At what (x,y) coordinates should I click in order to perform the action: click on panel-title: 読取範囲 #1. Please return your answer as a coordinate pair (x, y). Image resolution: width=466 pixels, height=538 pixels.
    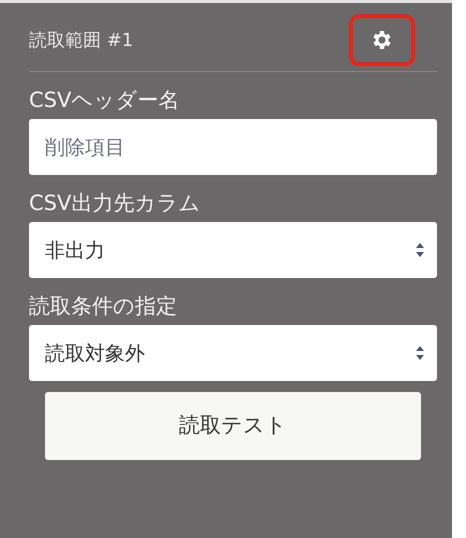
    Looking at the image, I should click on (81, 40).